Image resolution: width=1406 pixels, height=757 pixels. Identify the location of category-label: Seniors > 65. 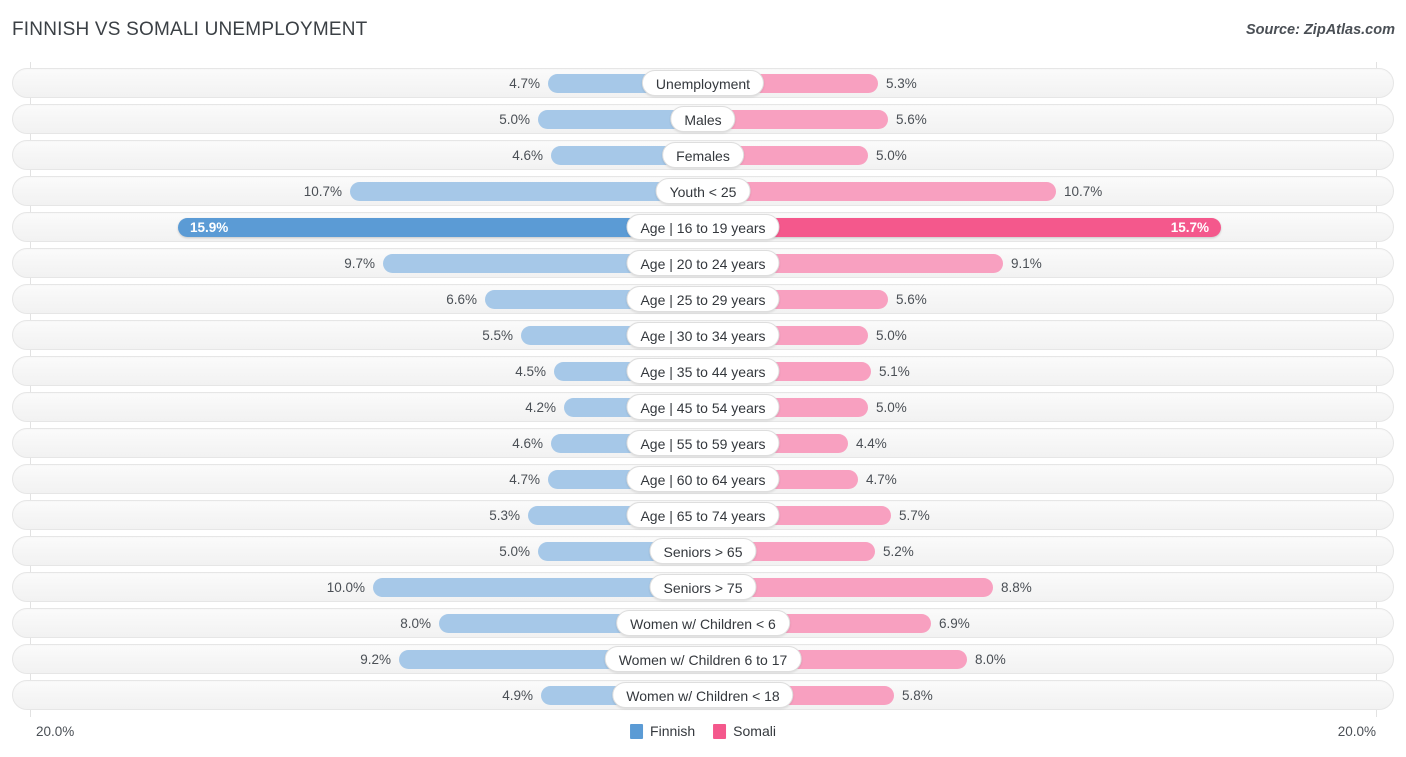
(703, 551).